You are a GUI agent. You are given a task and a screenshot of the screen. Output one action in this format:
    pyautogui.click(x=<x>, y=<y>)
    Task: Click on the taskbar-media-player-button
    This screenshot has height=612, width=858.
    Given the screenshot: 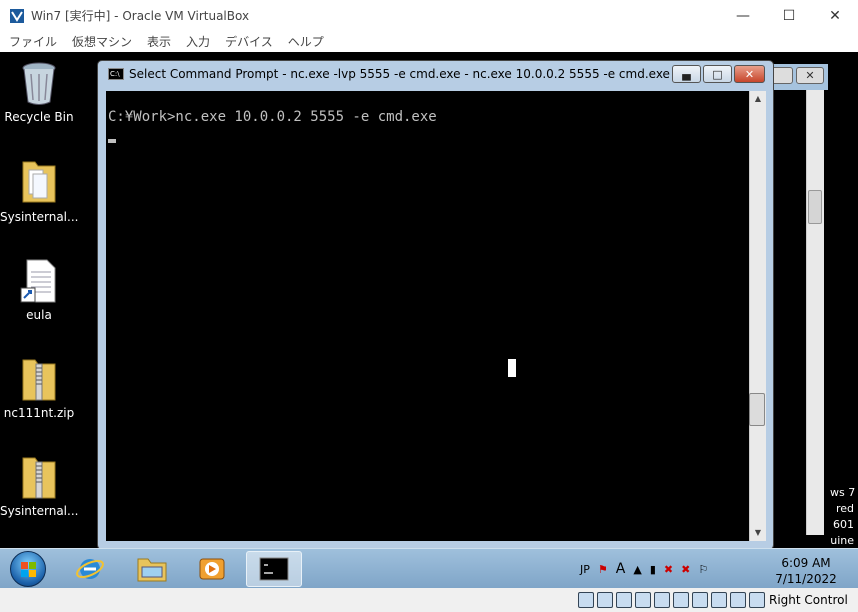 What is the action you would take?
    pyautogui.click(x=212, y=569)
    